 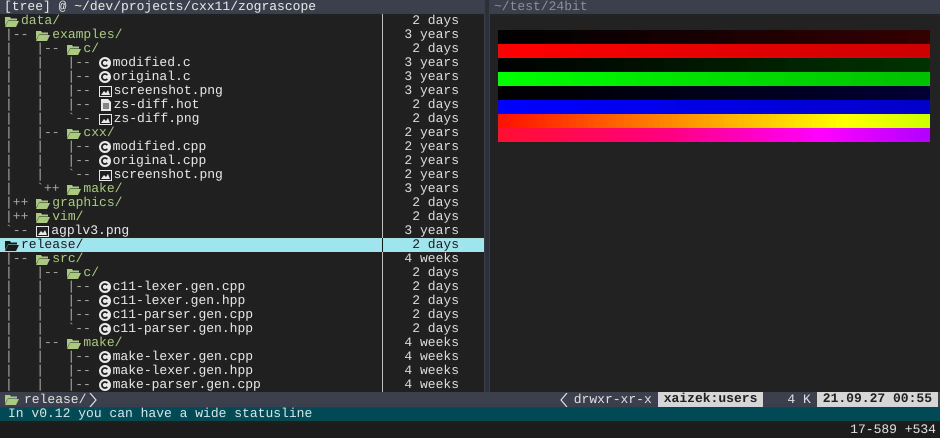 What do you see at coordinates (242, 217) in the screenshot?
I see `file-row: |++ vim/ 2 days` at bounding box center [242, 217].